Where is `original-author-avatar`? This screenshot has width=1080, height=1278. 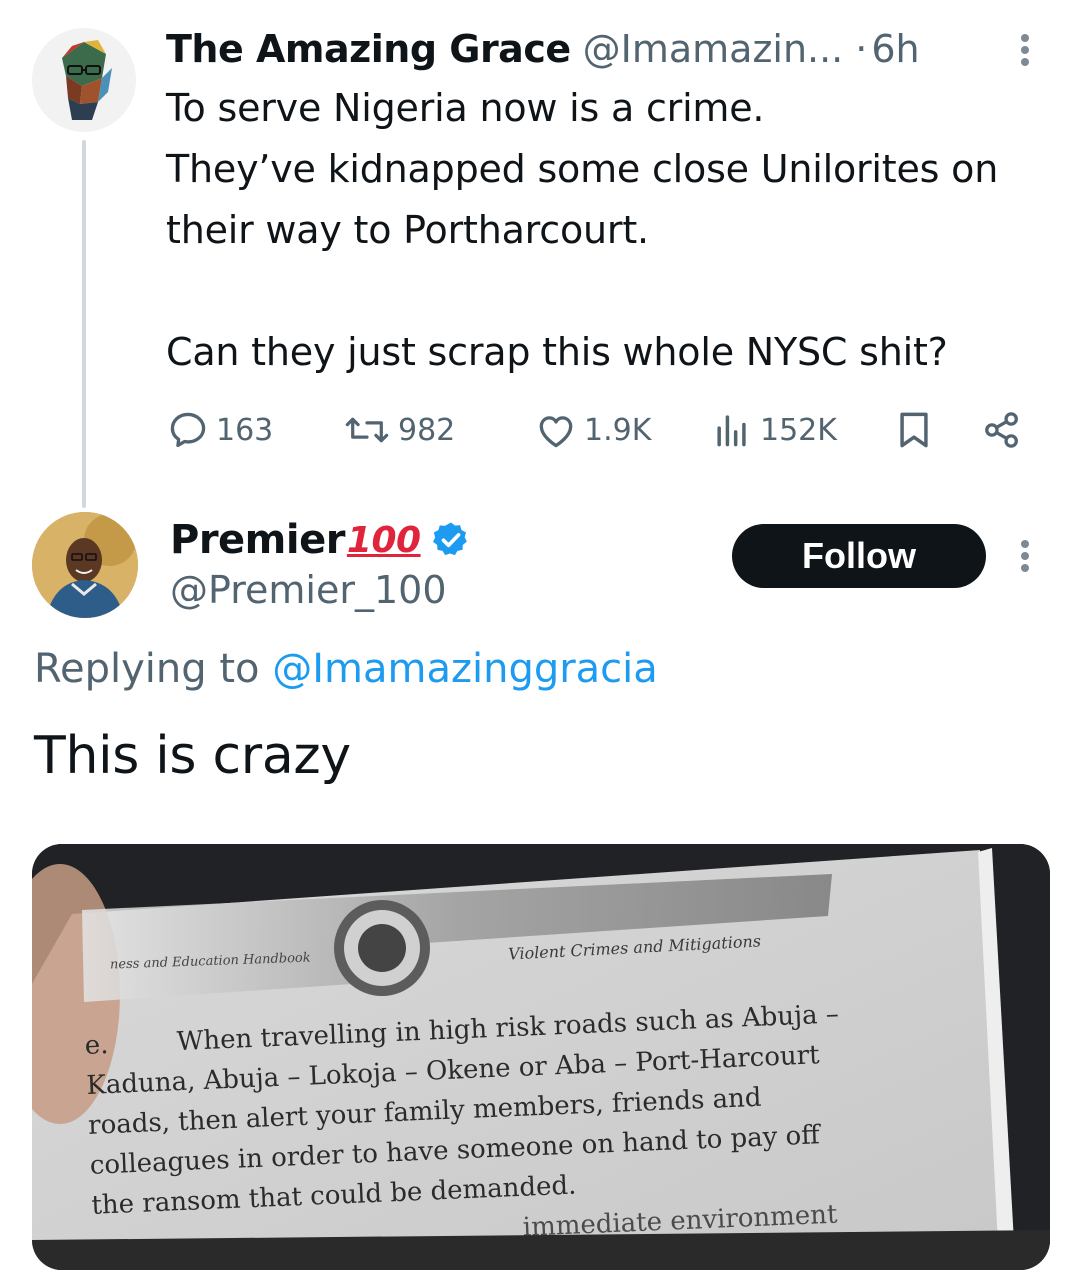
original-author-avatar is located at coordinates (84, 80).